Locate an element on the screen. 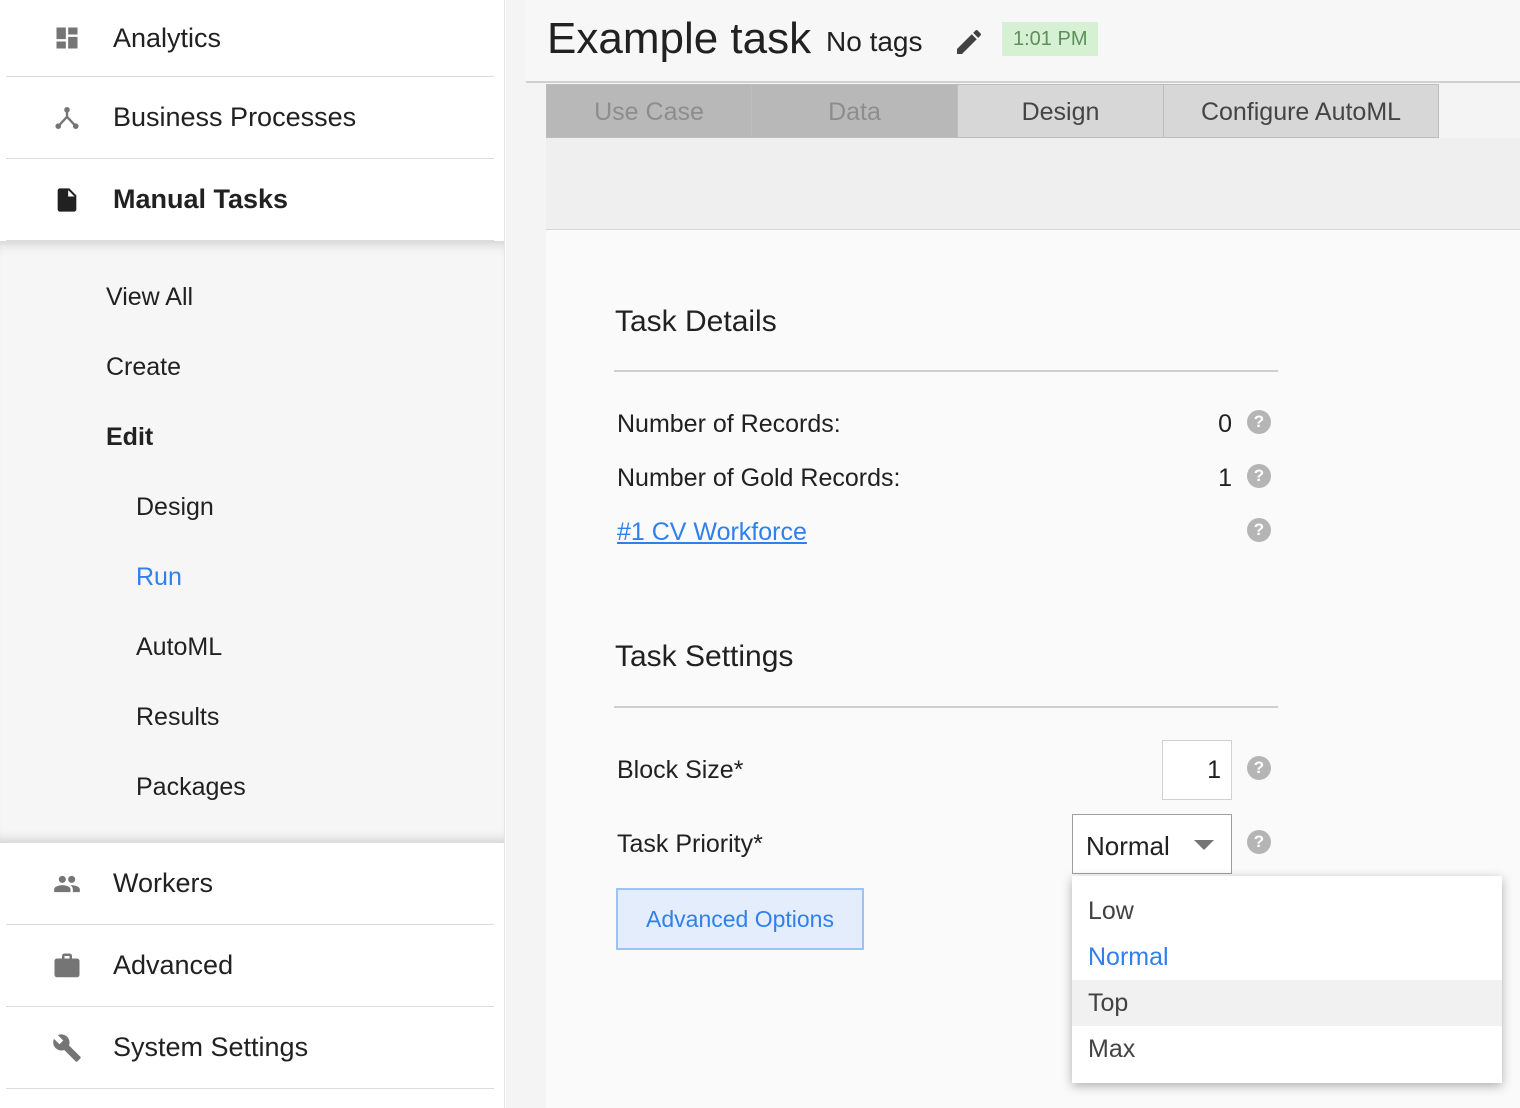 The height and width of the screenshot is (1108, 1520). task-priority-label: Task Priority* is located at coordinates (690, 844).